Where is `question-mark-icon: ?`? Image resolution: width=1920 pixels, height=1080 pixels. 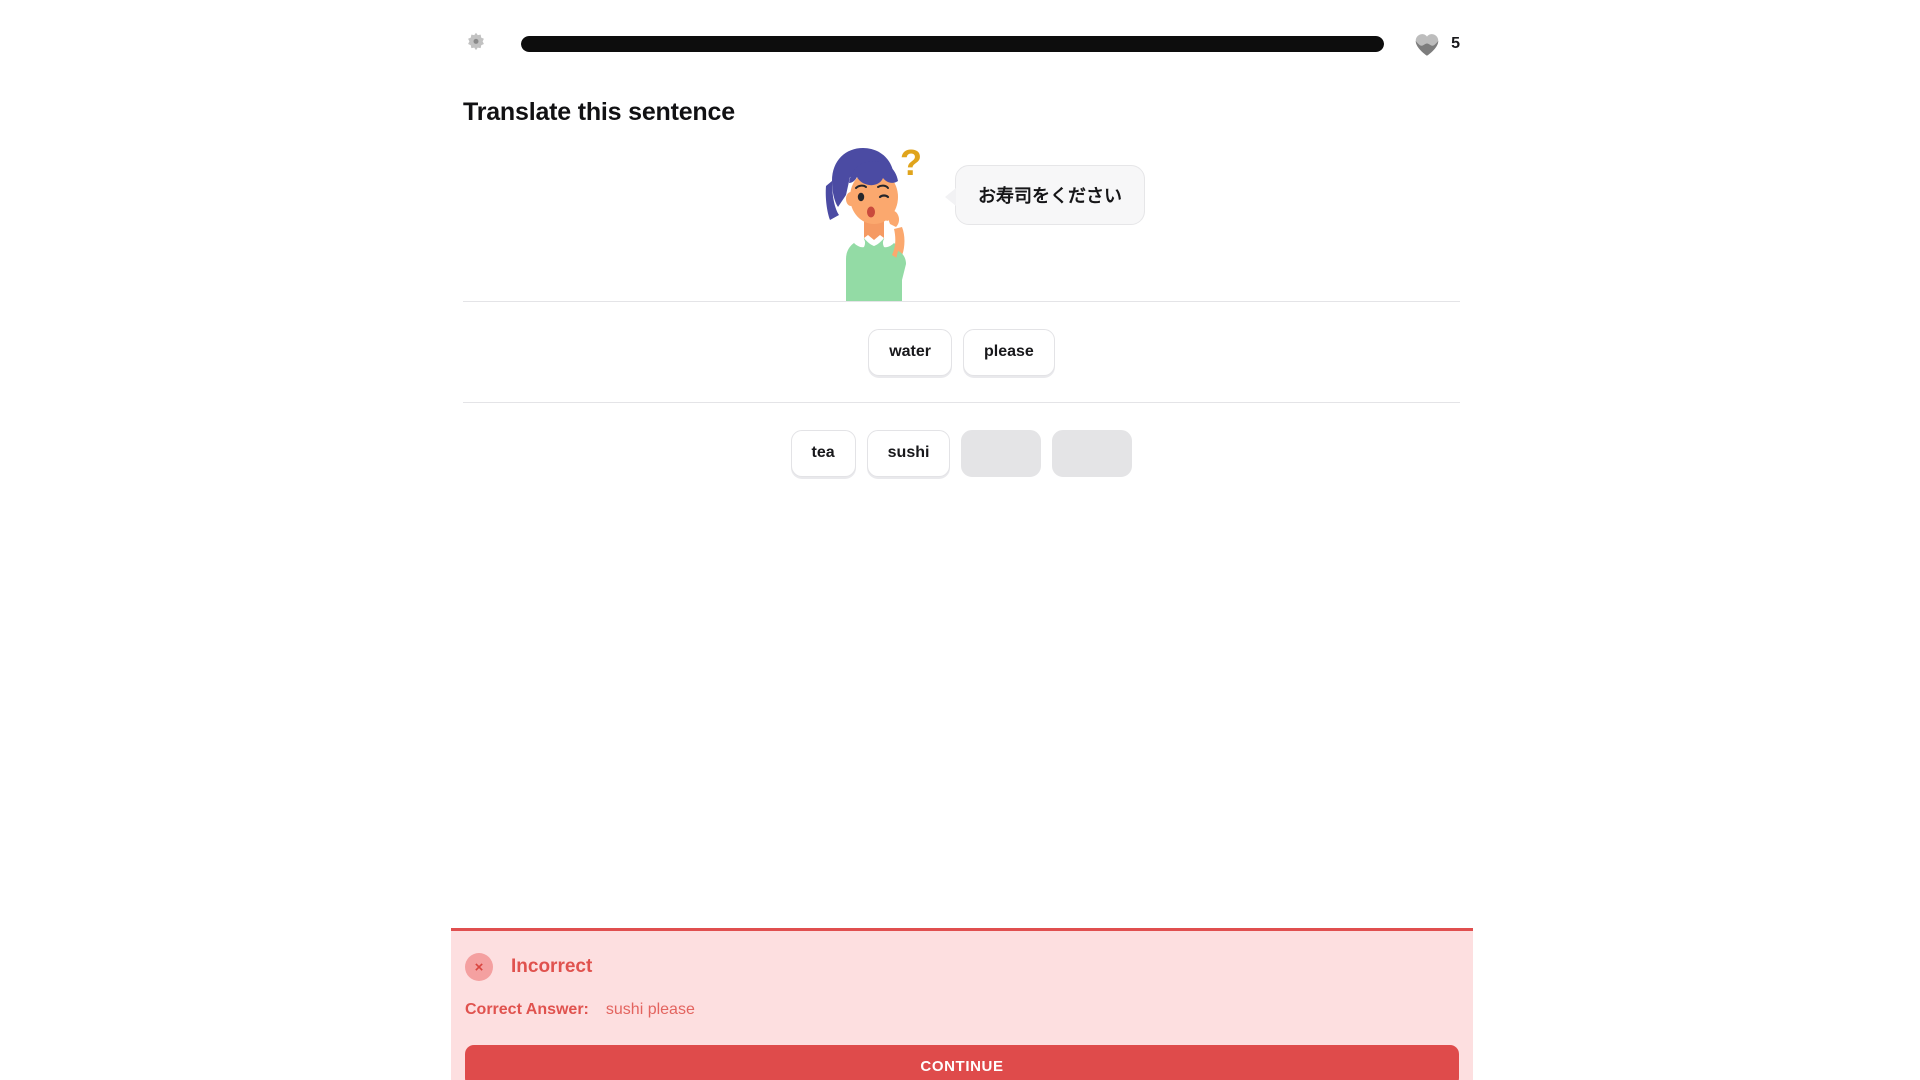
question-mark-icon: ? is located at coordinates (911, 162).